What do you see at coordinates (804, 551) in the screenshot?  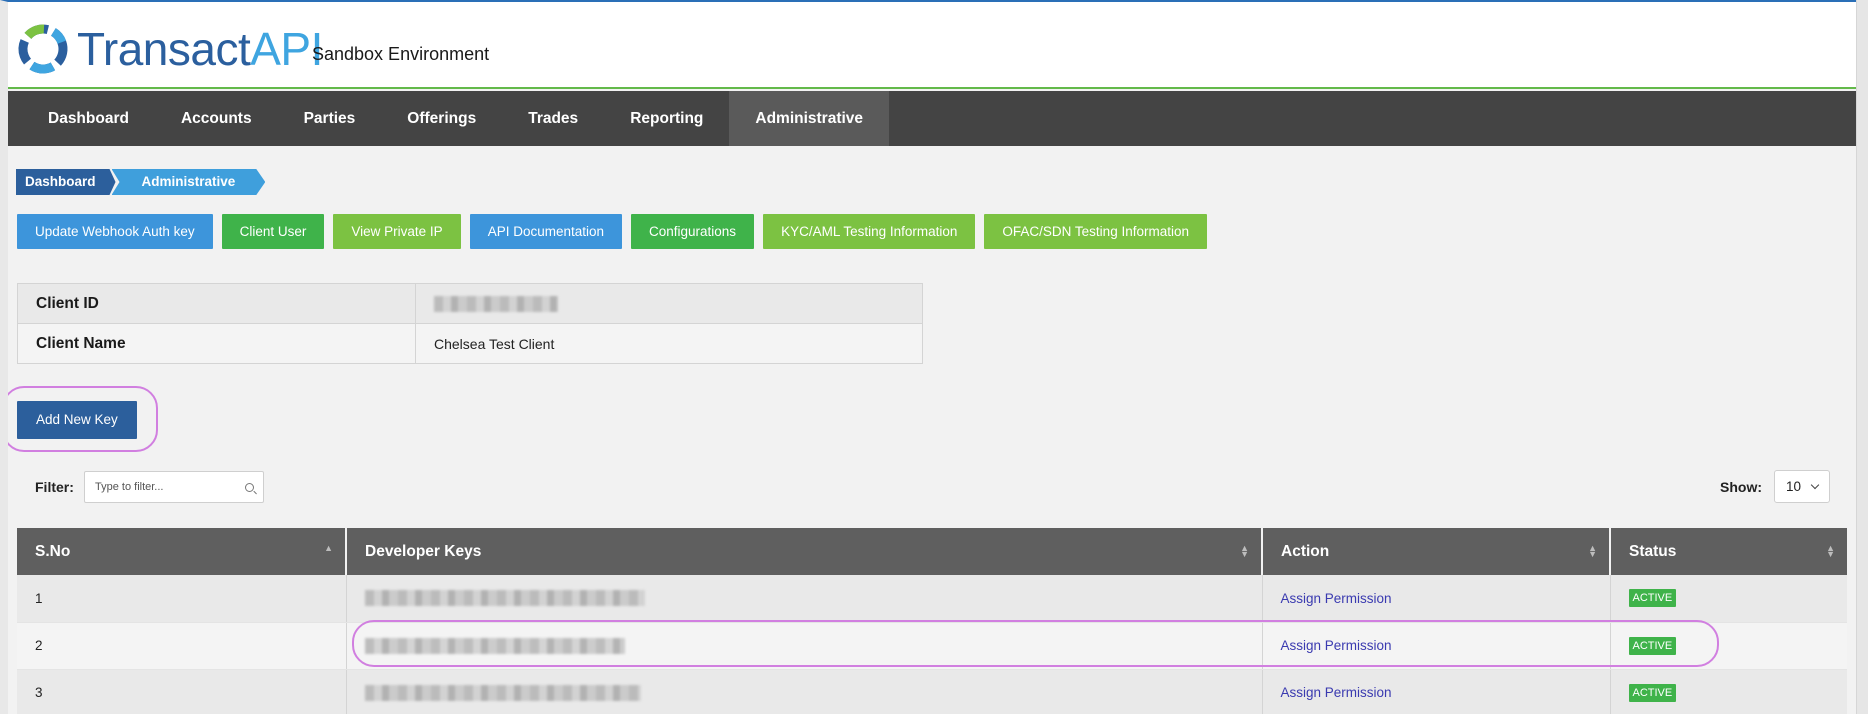 I see `column-header-developer-keys: Developer Keys ▲ ▼` at bounding box center [804, 551].